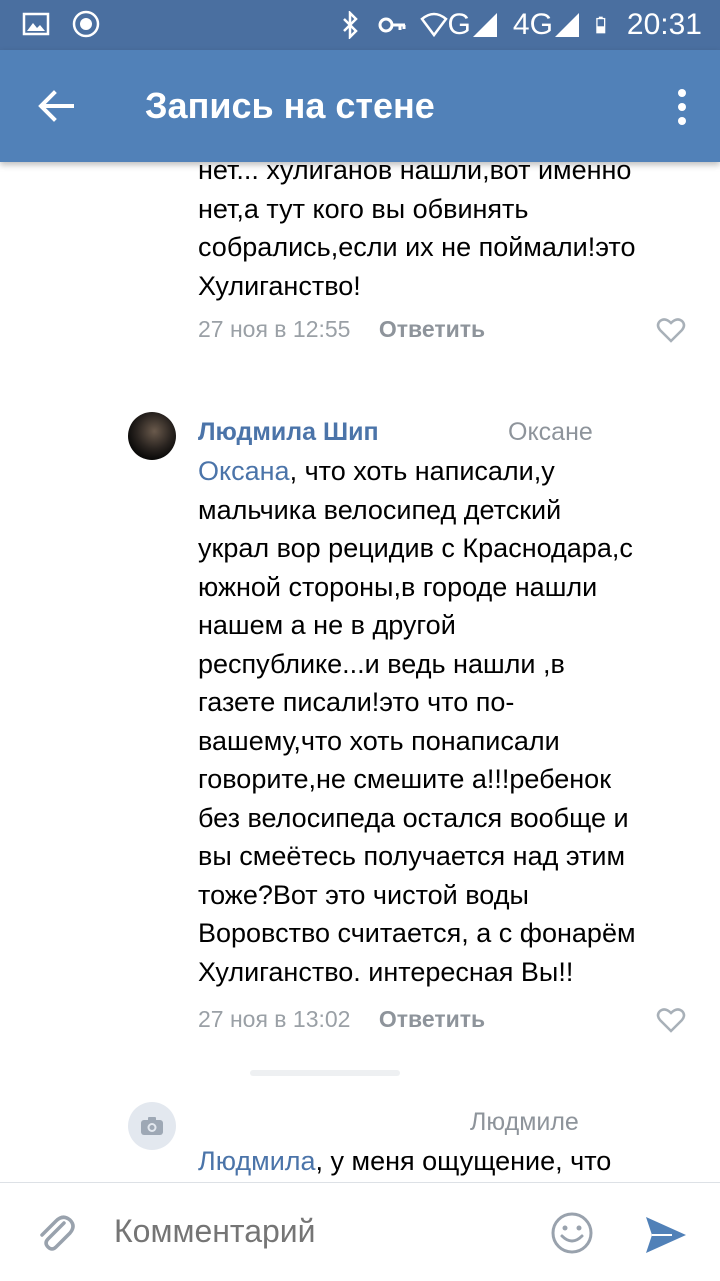 This screenshot has width=720, height=1281. Describe the element at coordinates (415, 173) in the screenshot. I see `comment-text-line: нет... хулиганов нашли,вот именно` at that location.